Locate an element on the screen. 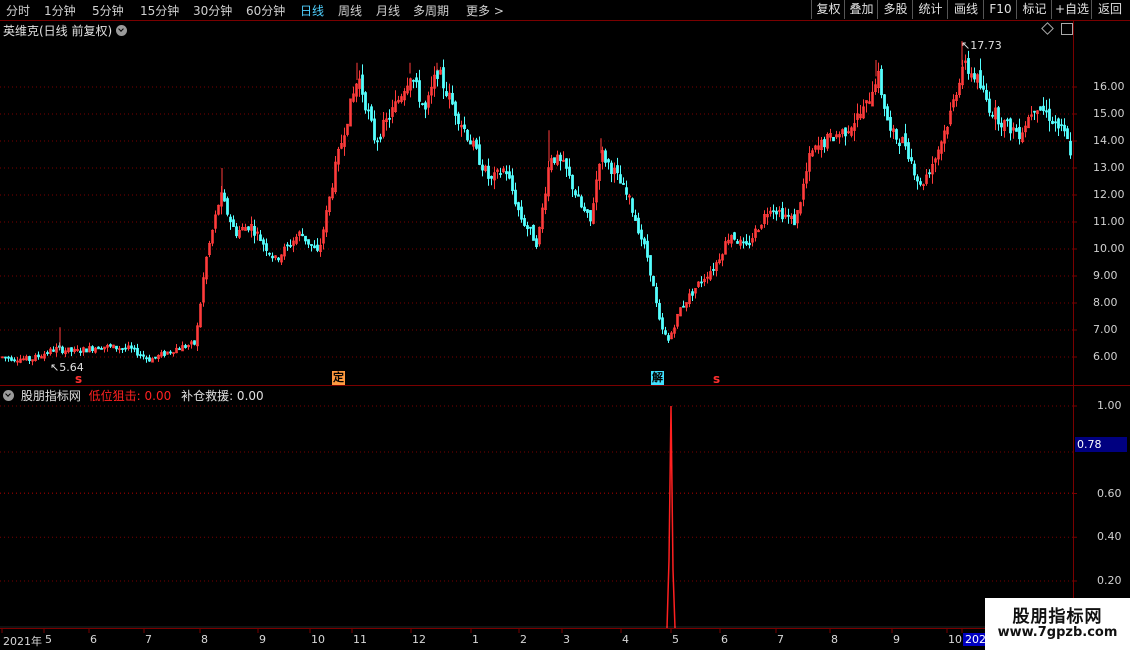  x-tick-label: 1 is located at coordinates (475, 639).